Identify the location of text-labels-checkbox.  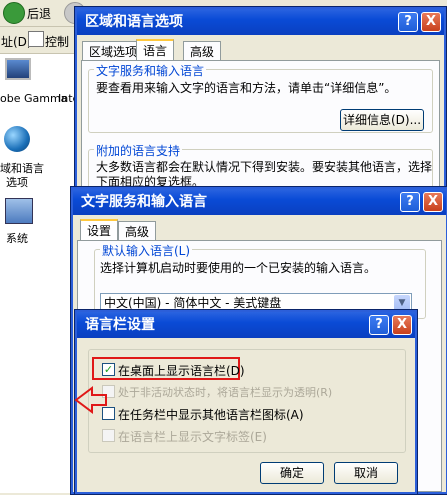
(108, 435).